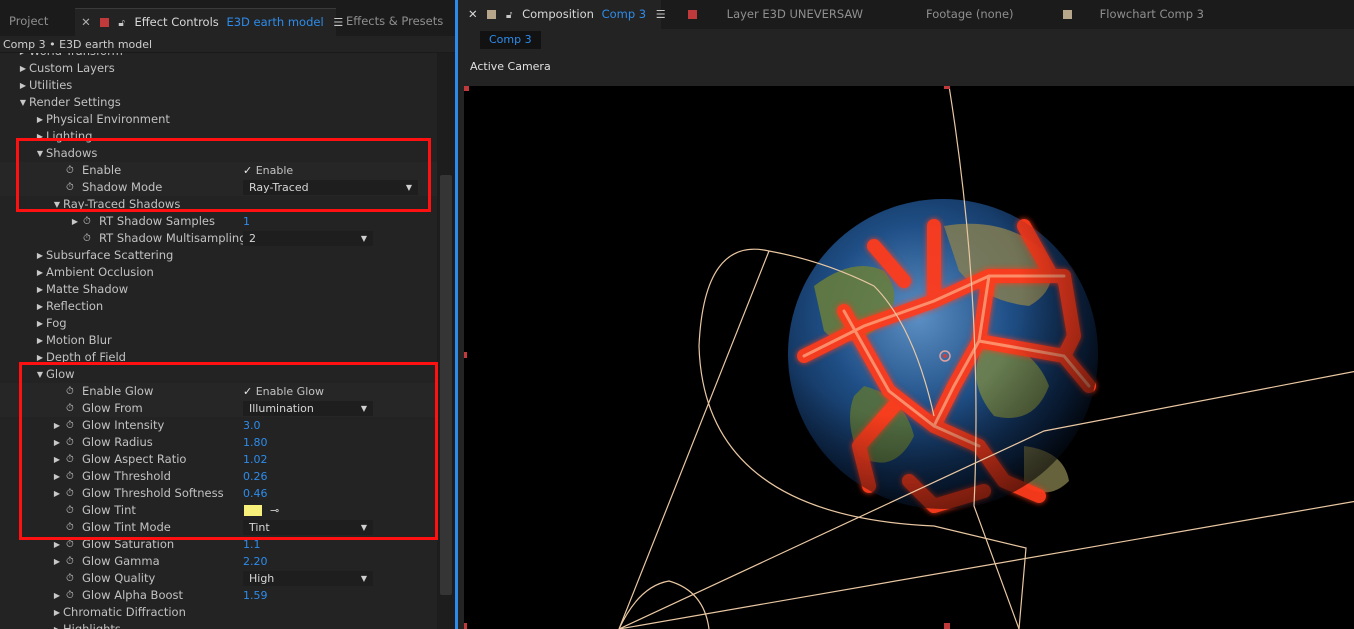 The height and width of the screenshot is (629, 1354). I want to click on property-row: ▼ Glow, so click(218, 374).